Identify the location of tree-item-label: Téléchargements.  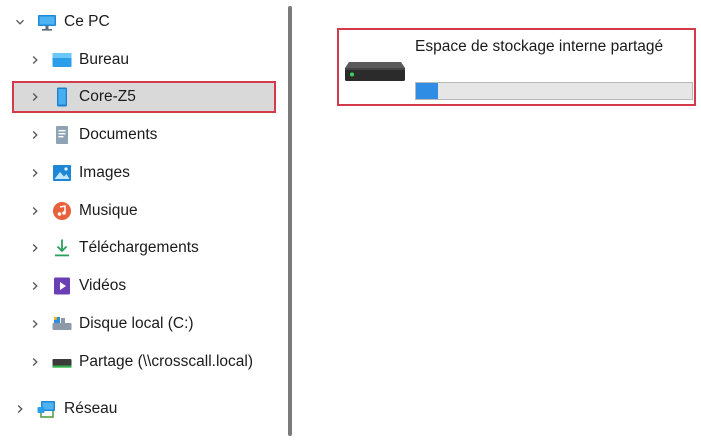
(139, 247).